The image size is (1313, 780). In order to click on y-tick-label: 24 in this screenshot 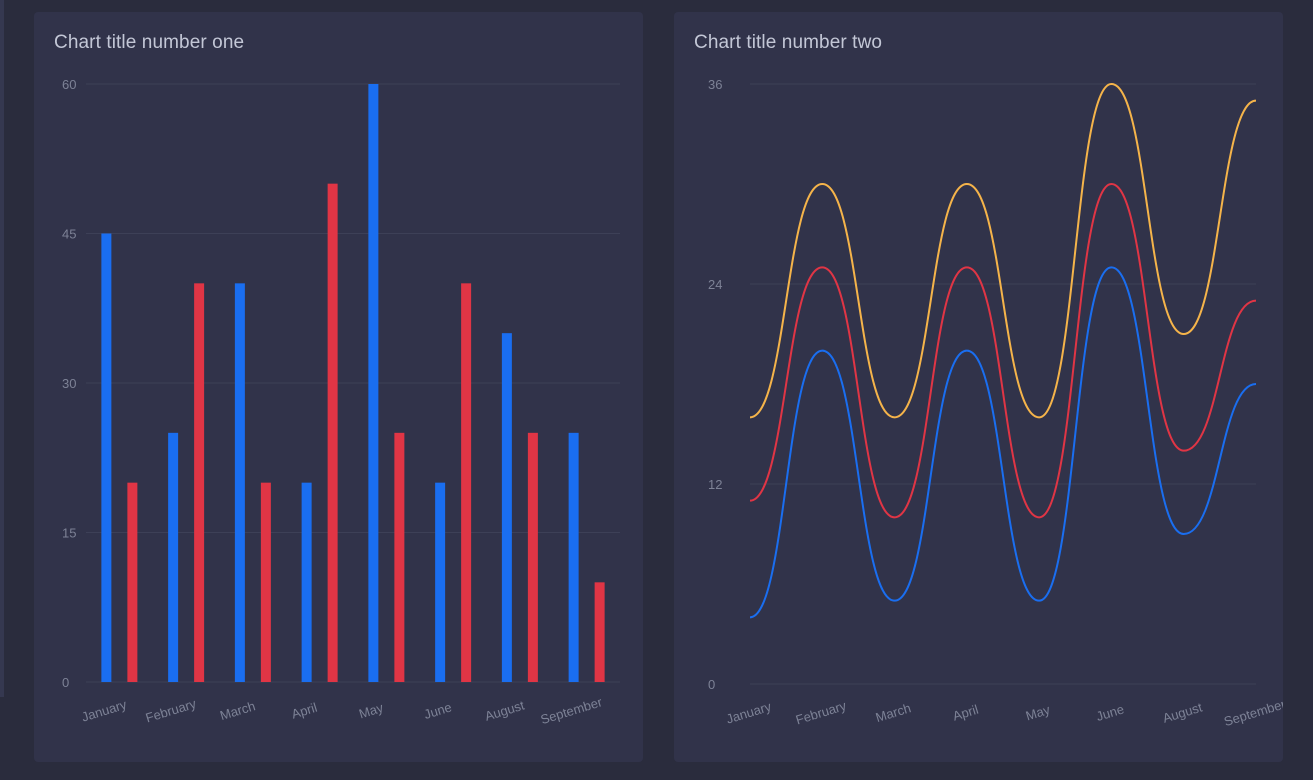, I will do `click(715, 284)`.